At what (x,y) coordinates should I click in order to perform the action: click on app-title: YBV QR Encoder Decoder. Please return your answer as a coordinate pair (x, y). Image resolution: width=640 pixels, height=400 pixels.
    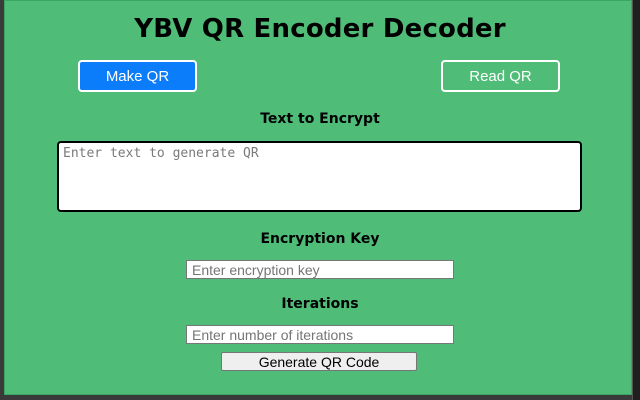
    Looking at the image, I should click on (320, 29).